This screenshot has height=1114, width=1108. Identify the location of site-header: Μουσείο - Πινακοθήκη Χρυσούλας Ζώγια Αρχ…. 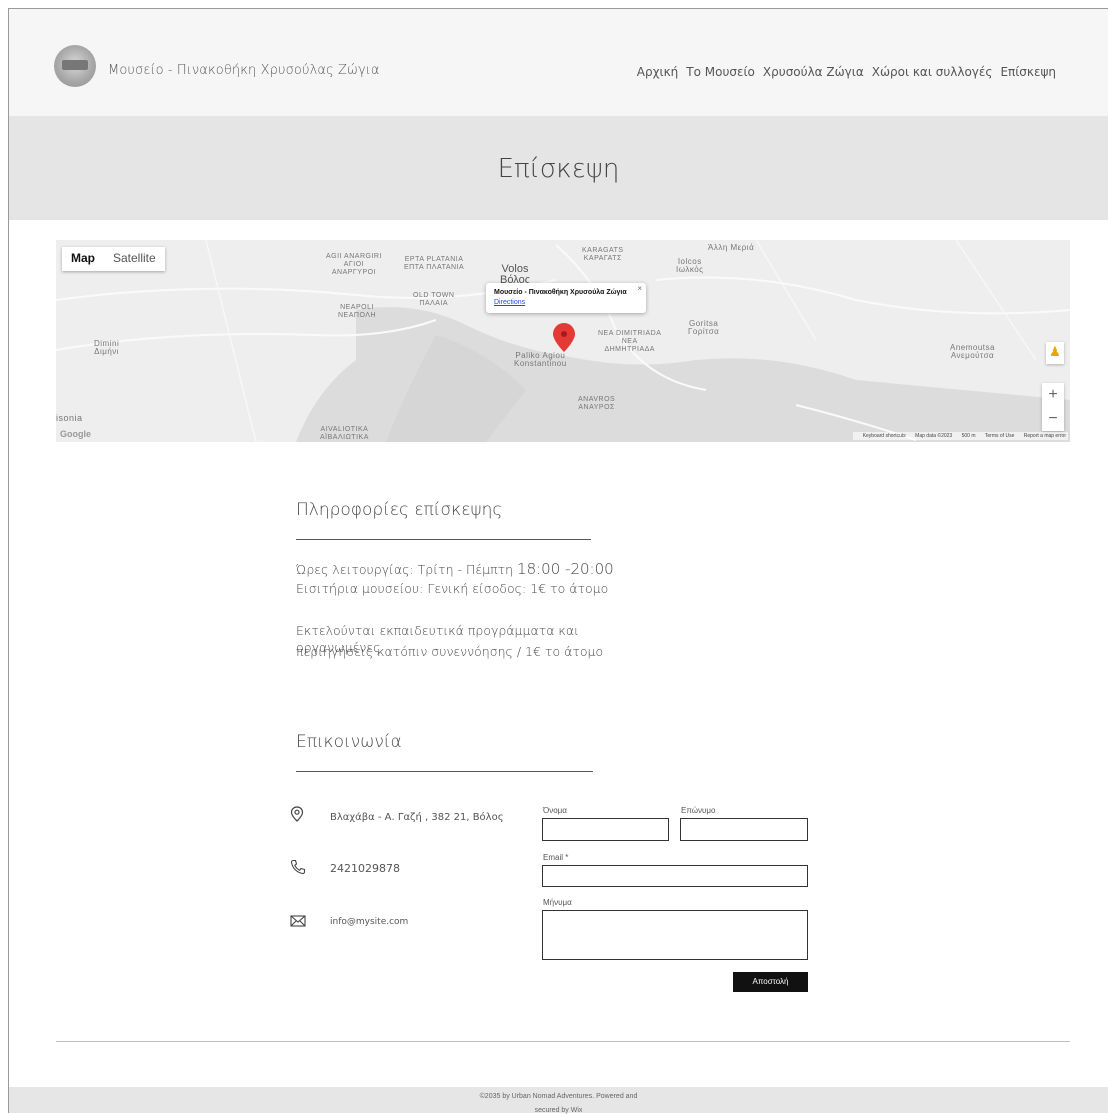
(558, 62).